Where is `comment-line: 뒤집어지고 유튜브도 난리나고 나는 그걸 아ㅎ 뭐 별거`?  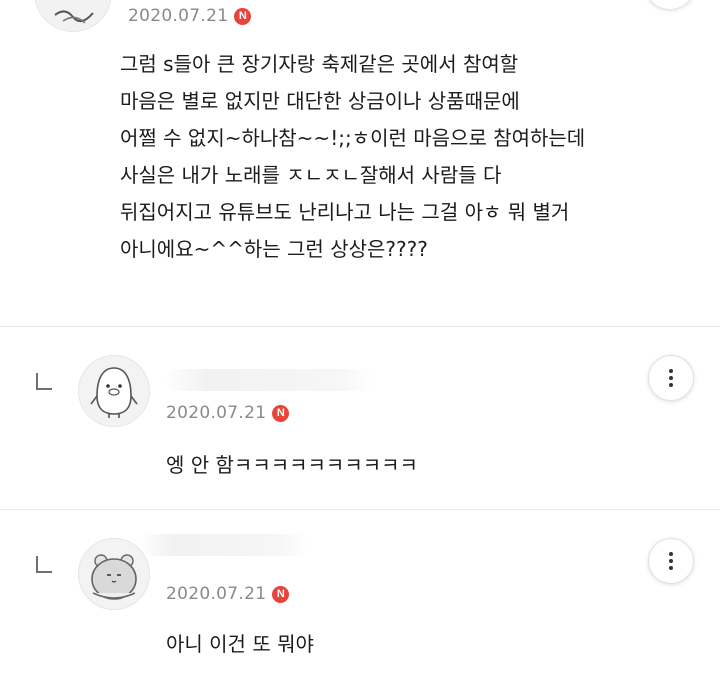
comment-line: 뒤집어지고 유튜브도 난리나고 나는 그걸 아ㅎ 뭐 별거 is located at coordinates (345, 212).